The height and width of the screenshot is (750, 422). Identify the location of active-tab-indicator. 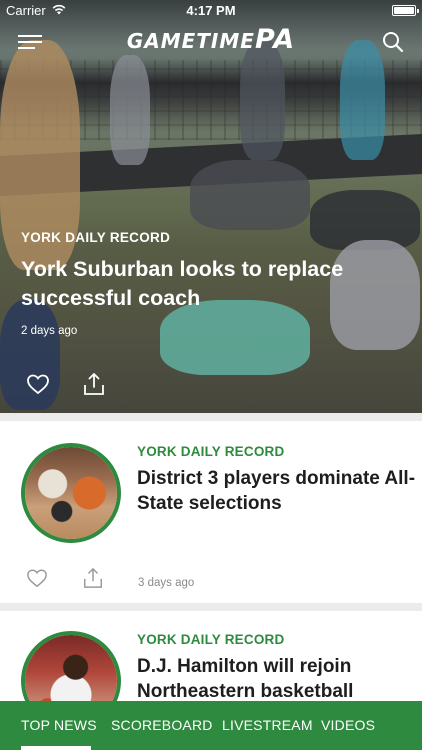
(56, 748).